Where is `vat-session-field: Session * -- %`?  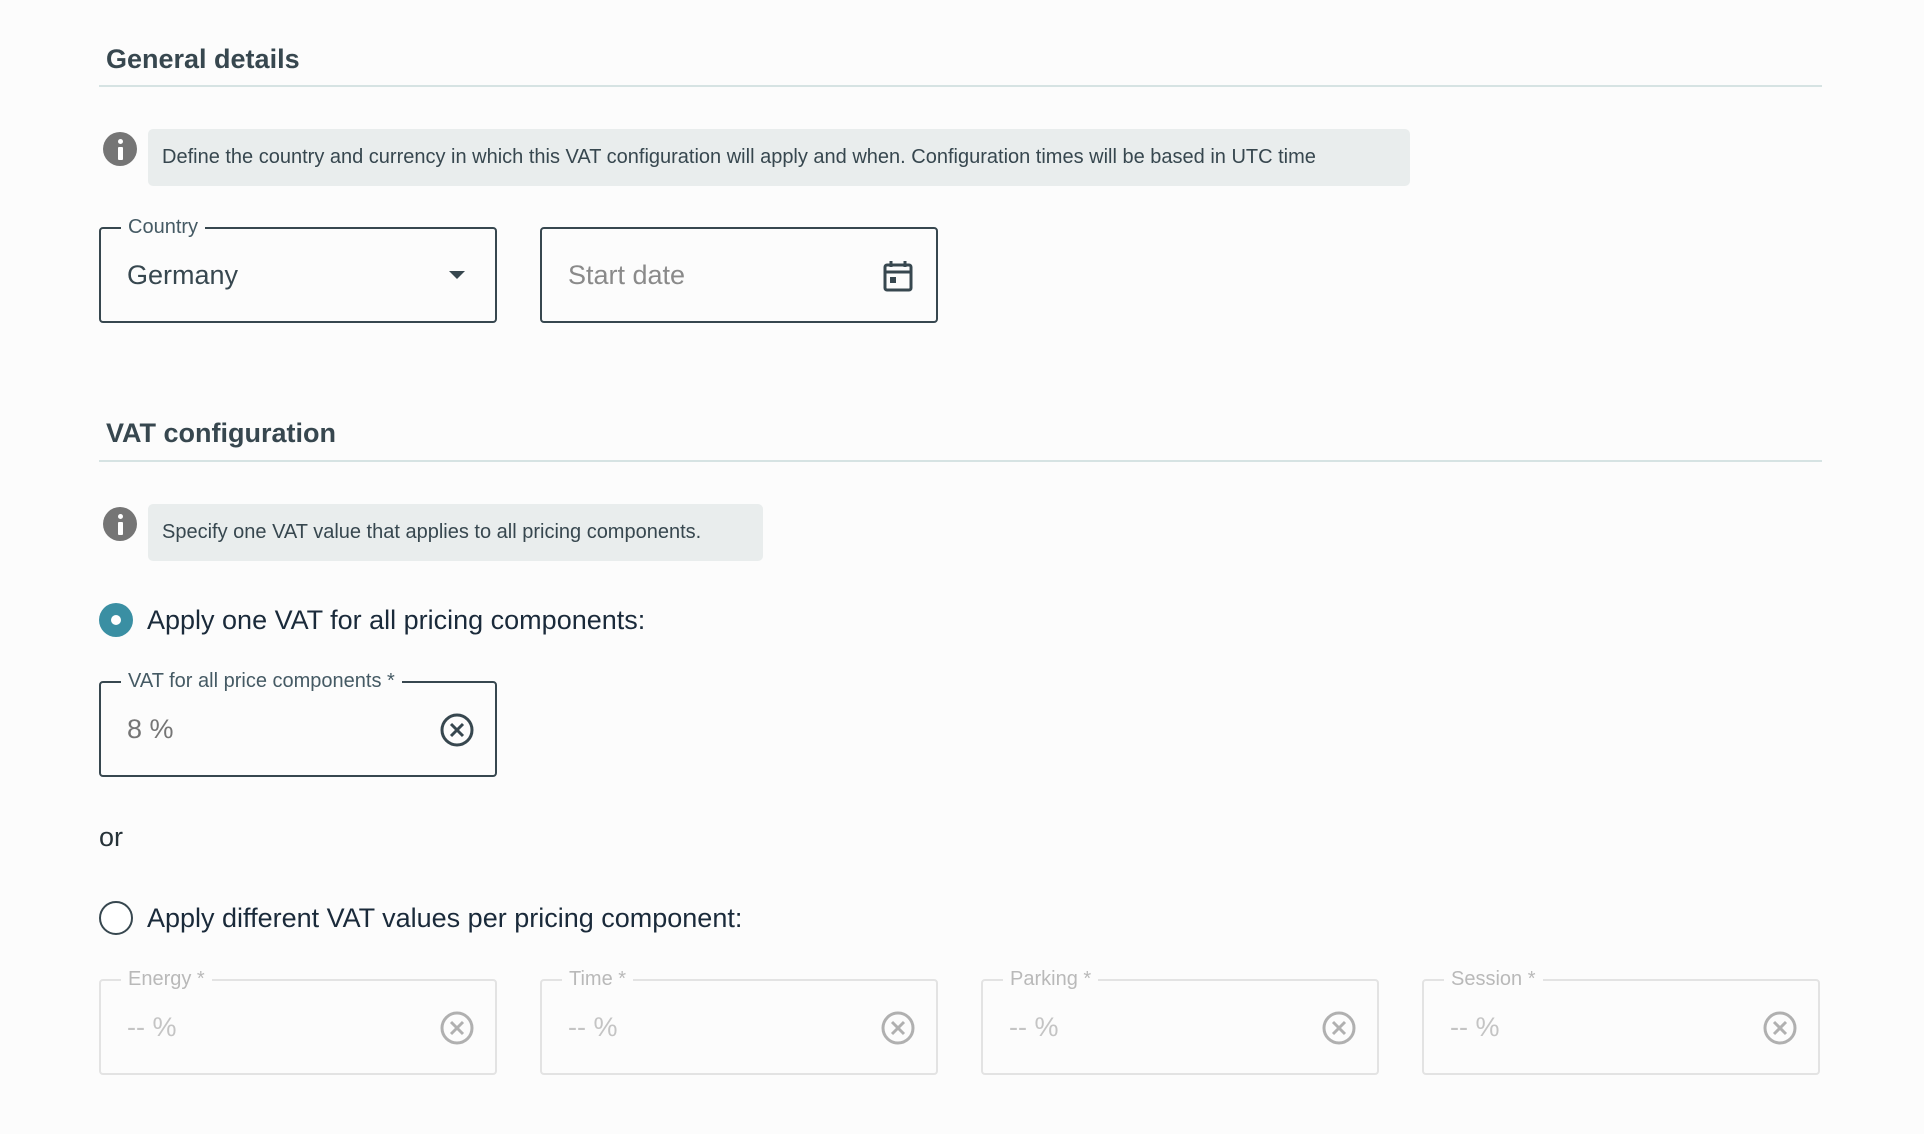 vat-session-field: Session * -- % is located at coordinates (1621, 1021).